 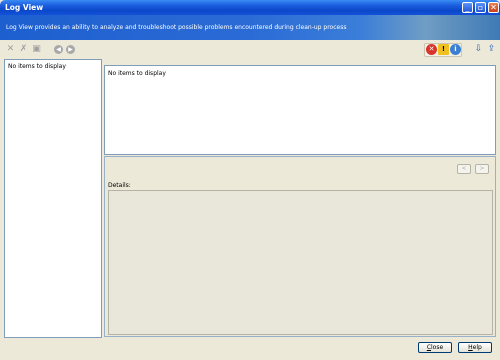 What do you see at coordinates (480, 7) in the screenshot?
I see `maximize-button: ▫` at bounding box center [480, 7].